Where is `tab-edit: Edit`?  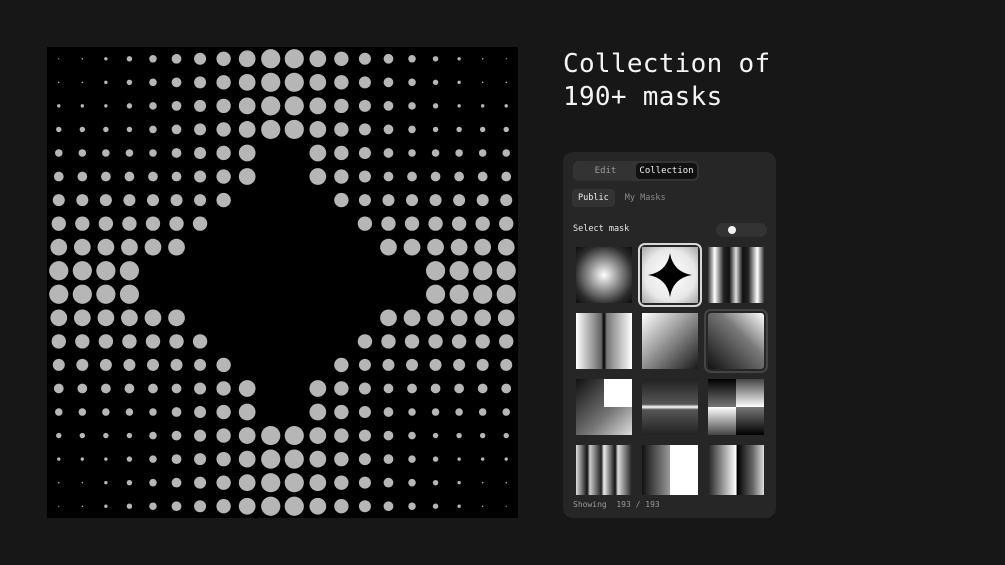
tab-edit: Edit is located at coordinates (605, 171).